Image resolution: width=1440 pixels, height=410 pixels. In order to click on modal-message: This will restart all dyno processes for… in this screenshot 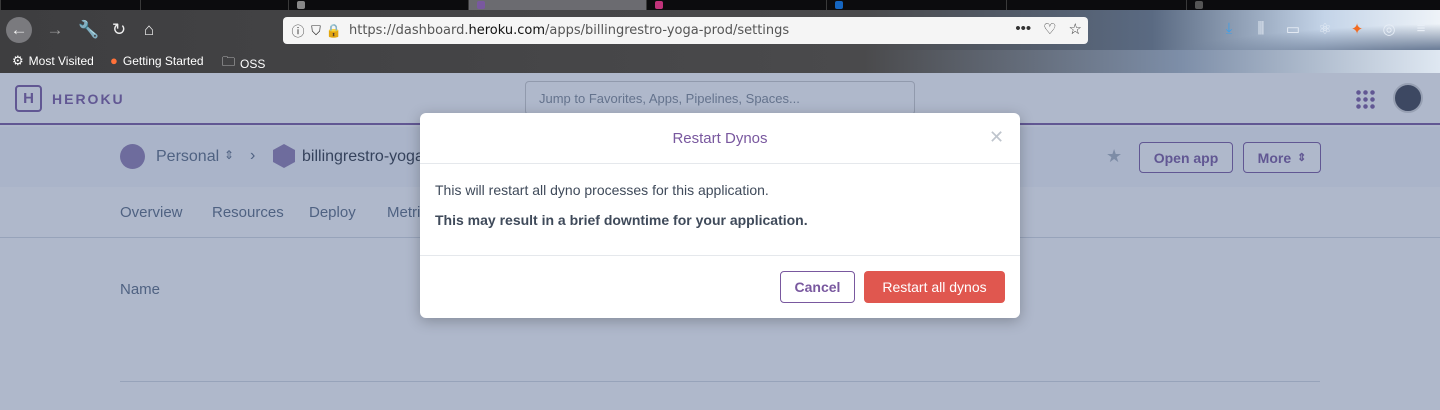, I will do `click(602, 190)`.